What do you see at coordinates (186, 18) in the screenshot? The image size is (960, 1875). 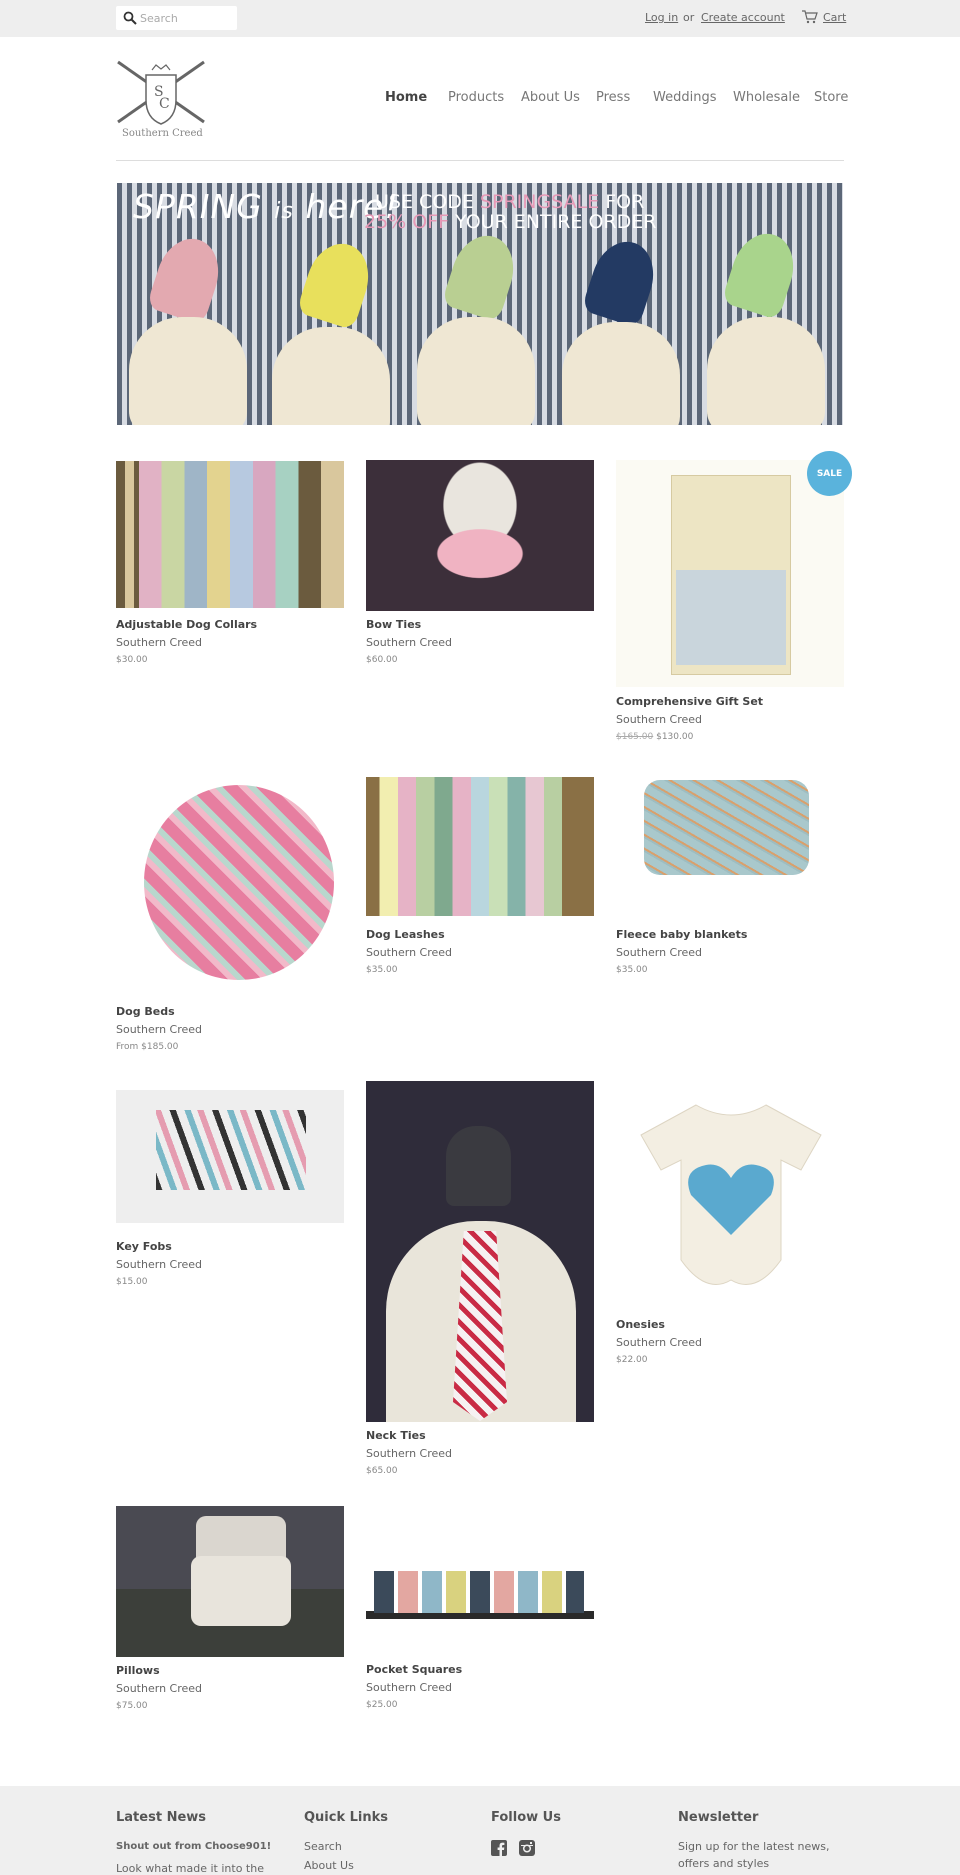 I see `search-input` at bounding box center [186, 18].